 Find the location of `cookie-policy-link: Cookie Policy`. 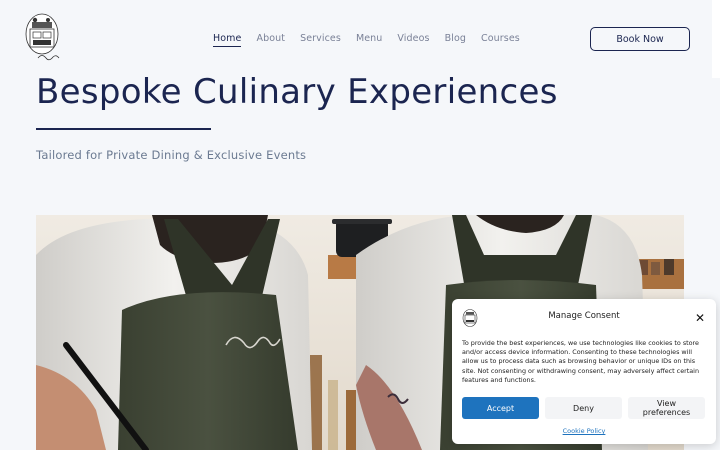

cookie-policy-link: Cookie Policy is located at coordinates (584, 431).